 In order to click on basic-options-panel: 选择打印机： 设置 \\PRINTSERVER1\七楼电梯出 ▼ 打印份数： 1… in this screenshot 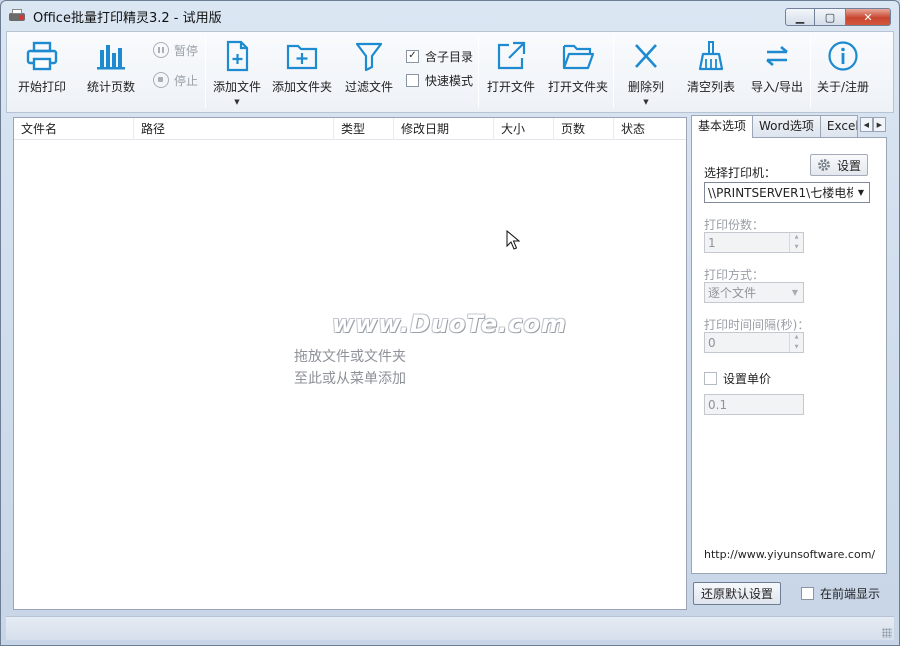, I will do `click(789, 355)`.